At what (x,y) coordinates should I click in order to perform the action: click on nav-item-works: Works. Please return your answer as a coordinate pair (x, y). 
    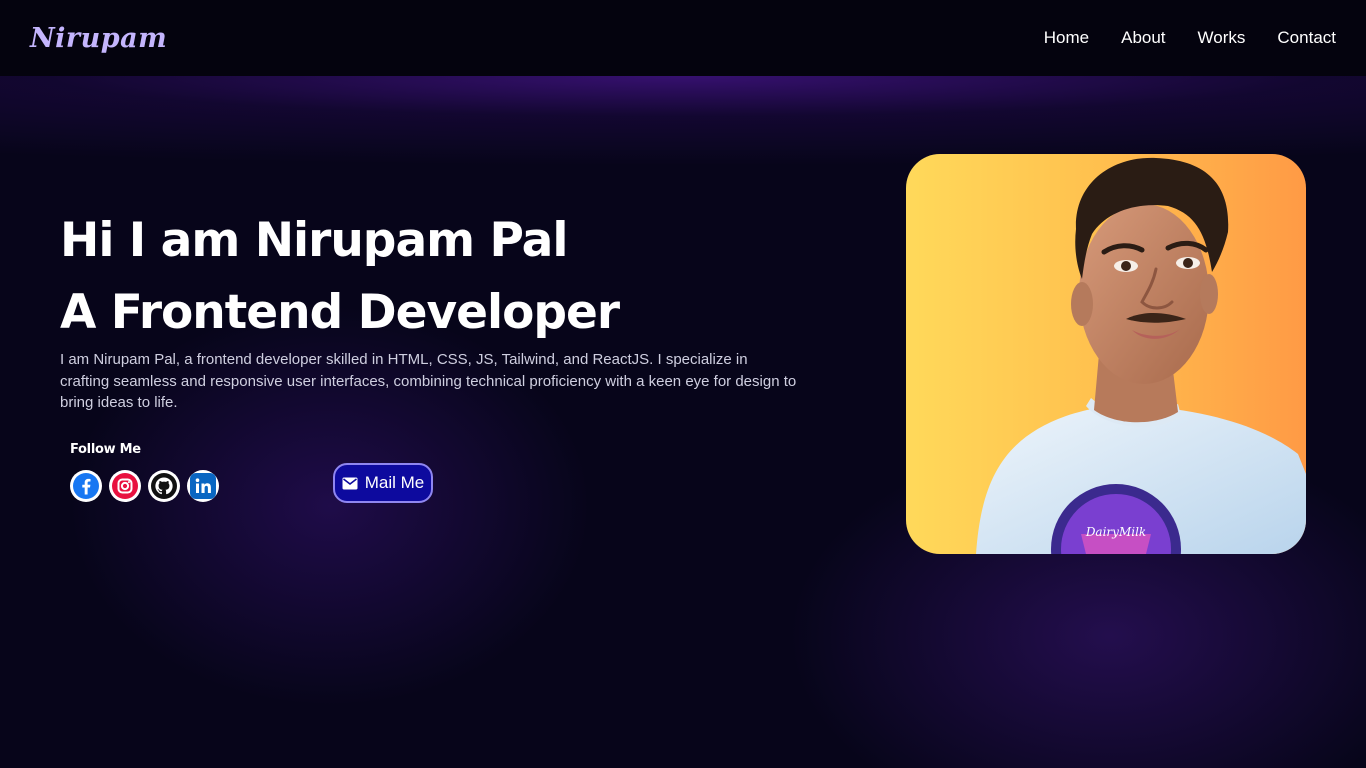
    Looking at the image, I should click on (1222, 38).